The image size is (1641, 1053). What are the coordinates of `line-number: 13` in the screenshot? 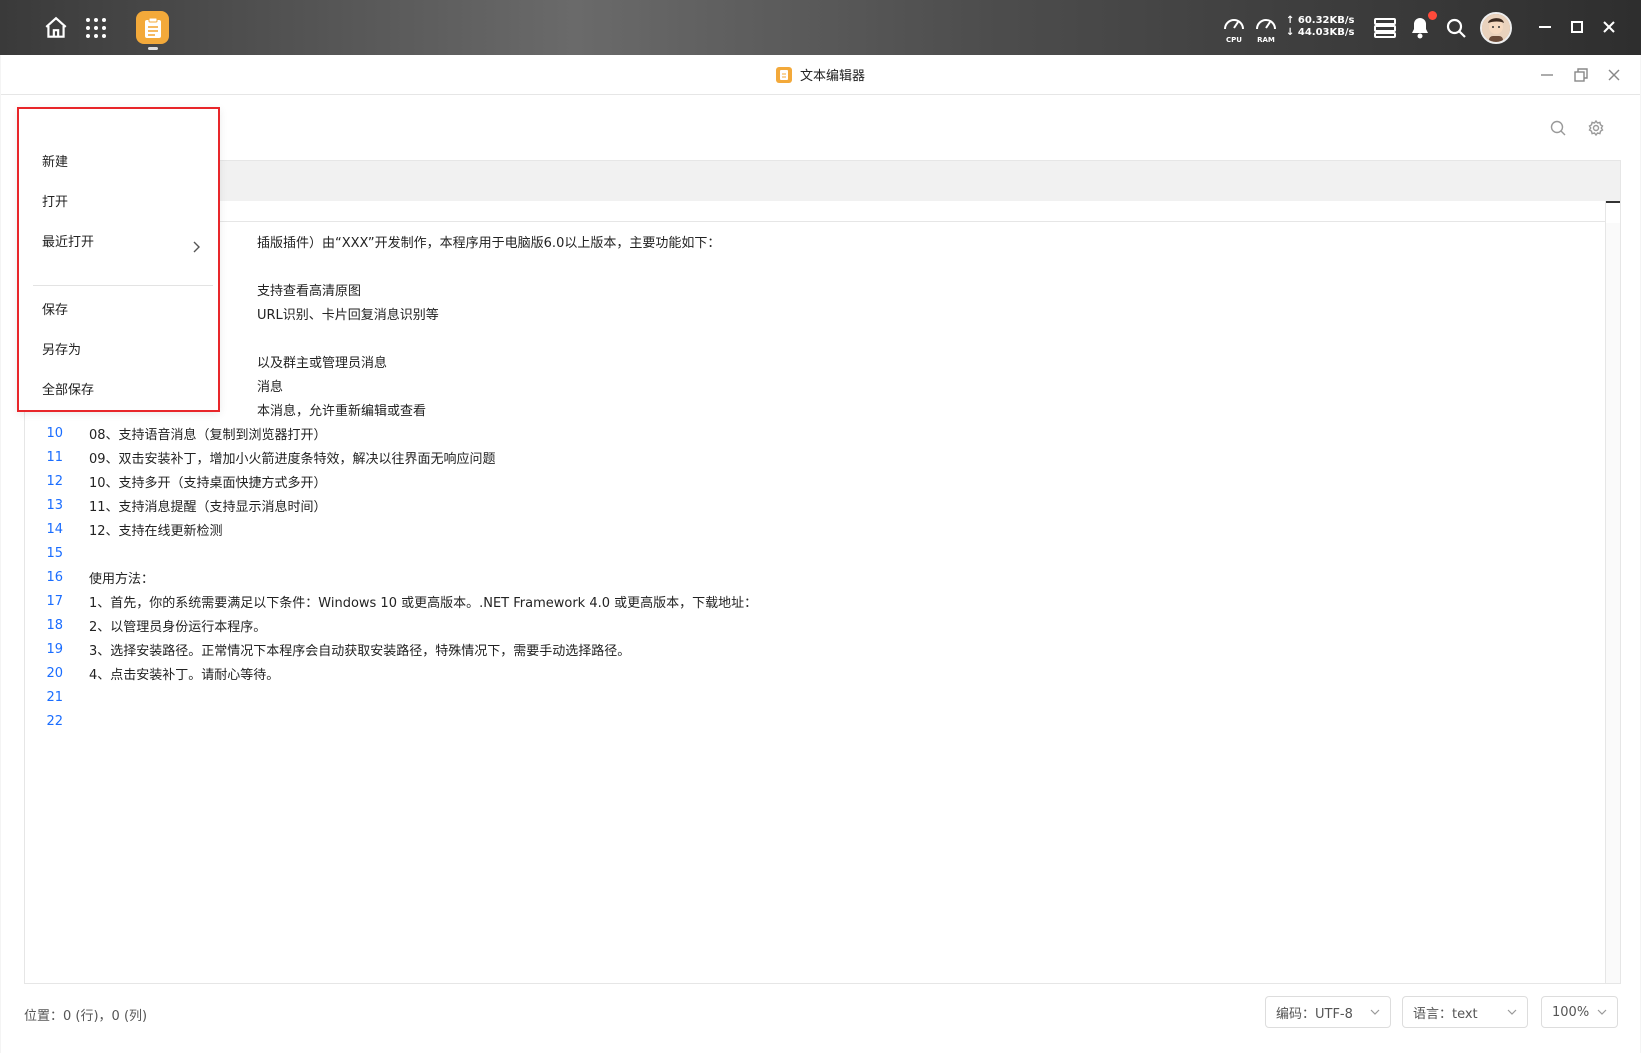 It's located at (54, 505).